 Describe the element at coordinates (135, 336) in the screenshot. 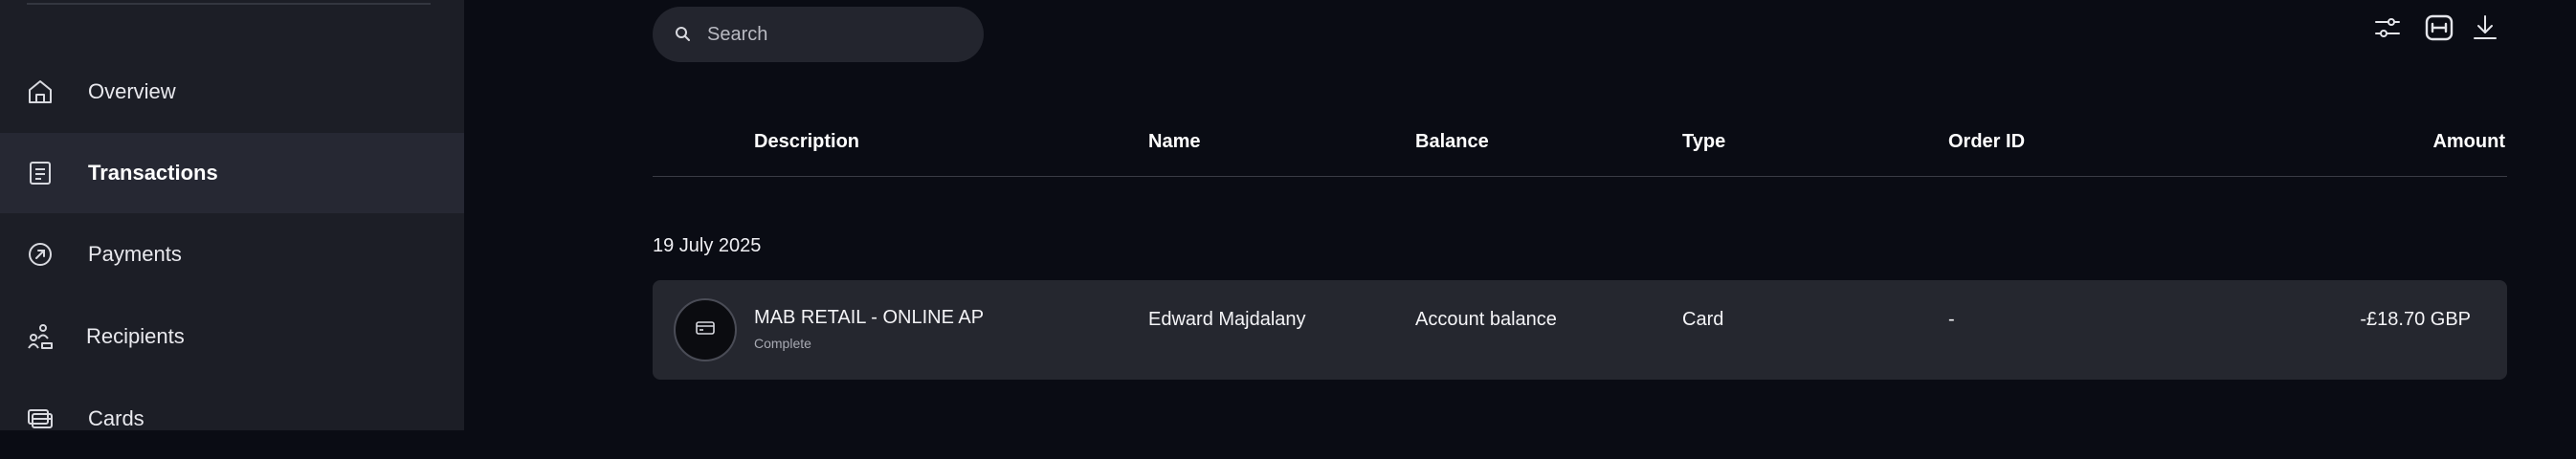

I see `sidebar-item-label: Recipients` at that location.